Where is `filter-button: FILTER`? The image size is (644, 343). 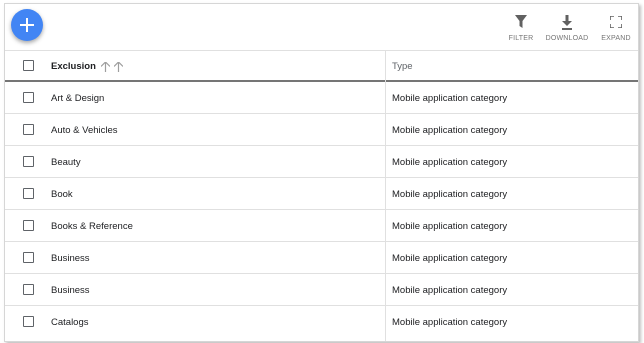
filter-button: FILTER is located at coordinates (521, 30).